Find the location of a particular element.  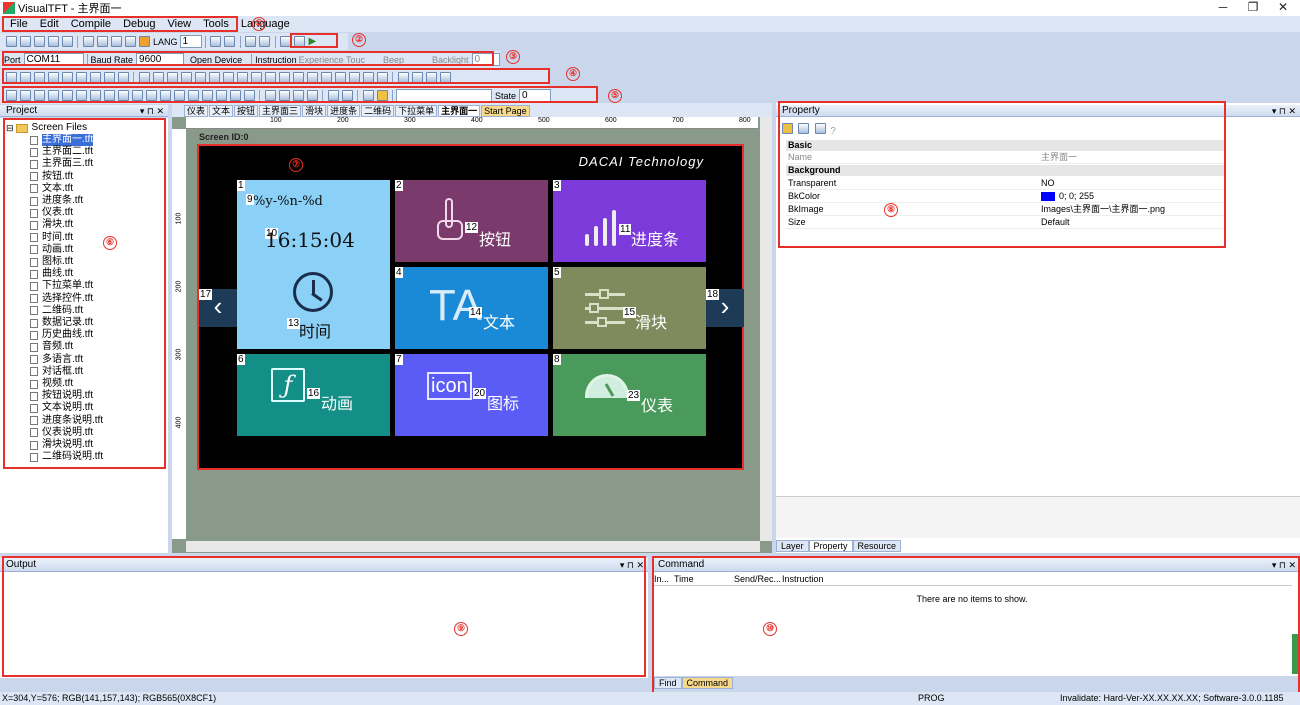

h-scrollbar is located at coordinates (473, 546).